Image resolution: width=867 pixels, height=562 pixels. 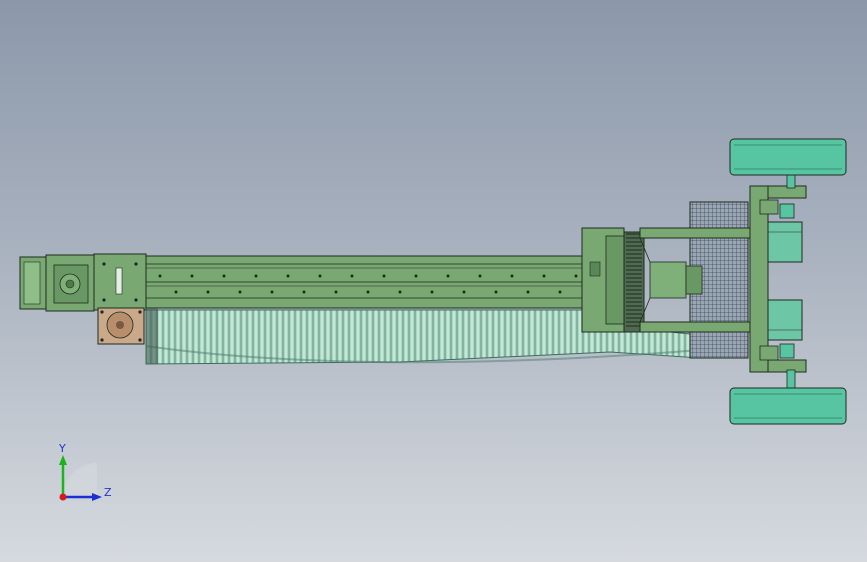 I want to click on left-end-plate, so click(x=33, y=283).